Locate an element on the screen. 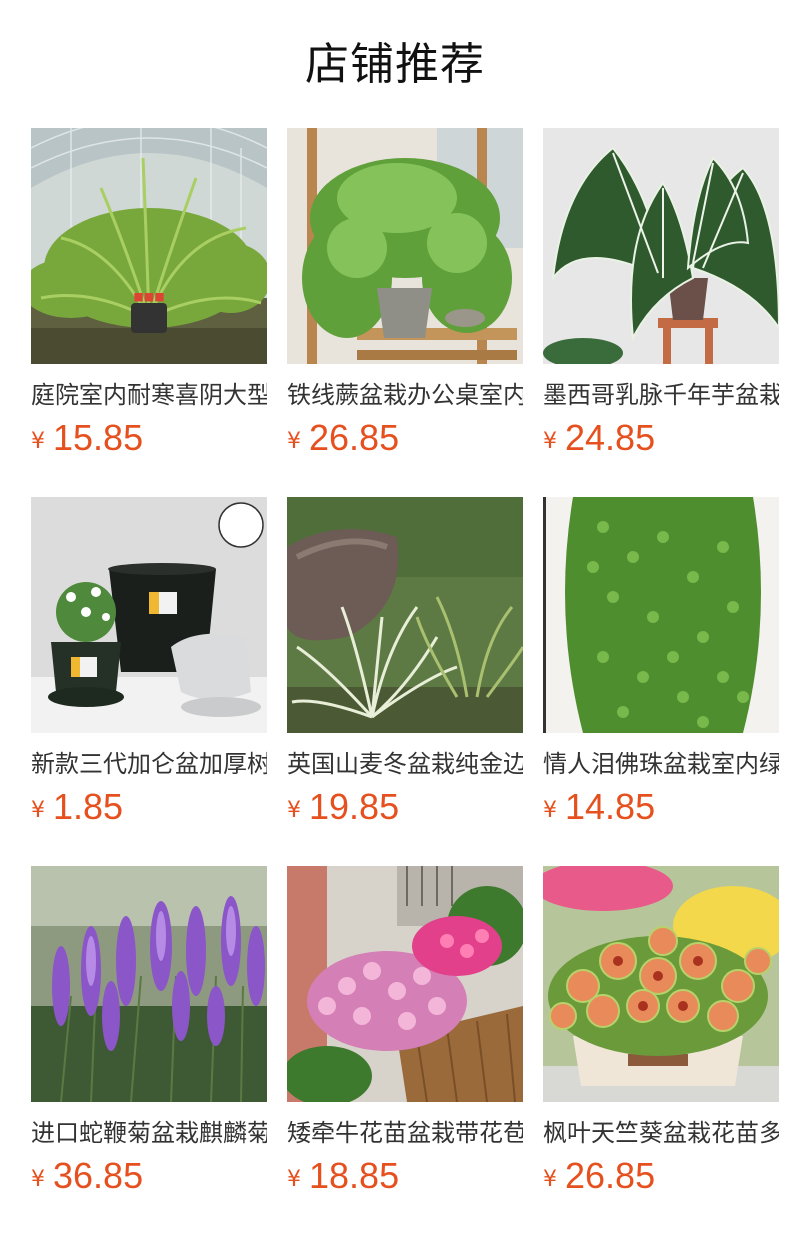  product-price: ¥18.85 is located at coordinates (405, 1179).